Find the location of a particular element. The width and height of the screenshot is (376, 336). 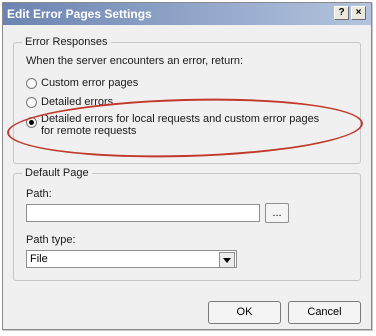

error-responses-legend: Error Responses is located at coordinates (66, 42).